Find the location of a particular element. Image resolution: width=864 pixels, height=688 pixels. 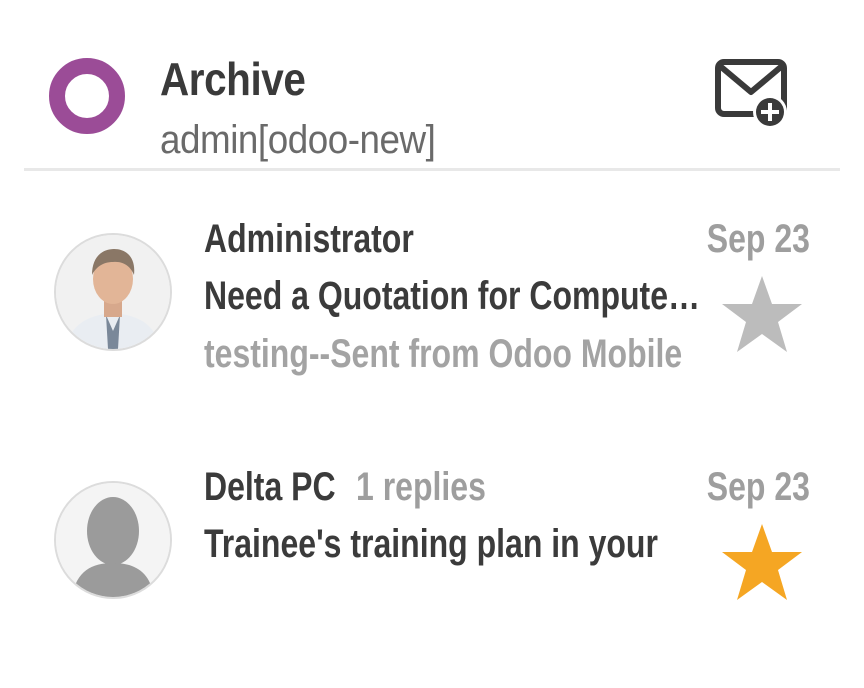

message-preview: testing--Sent from Odoo Mobile is located at coordinates (443, 354).